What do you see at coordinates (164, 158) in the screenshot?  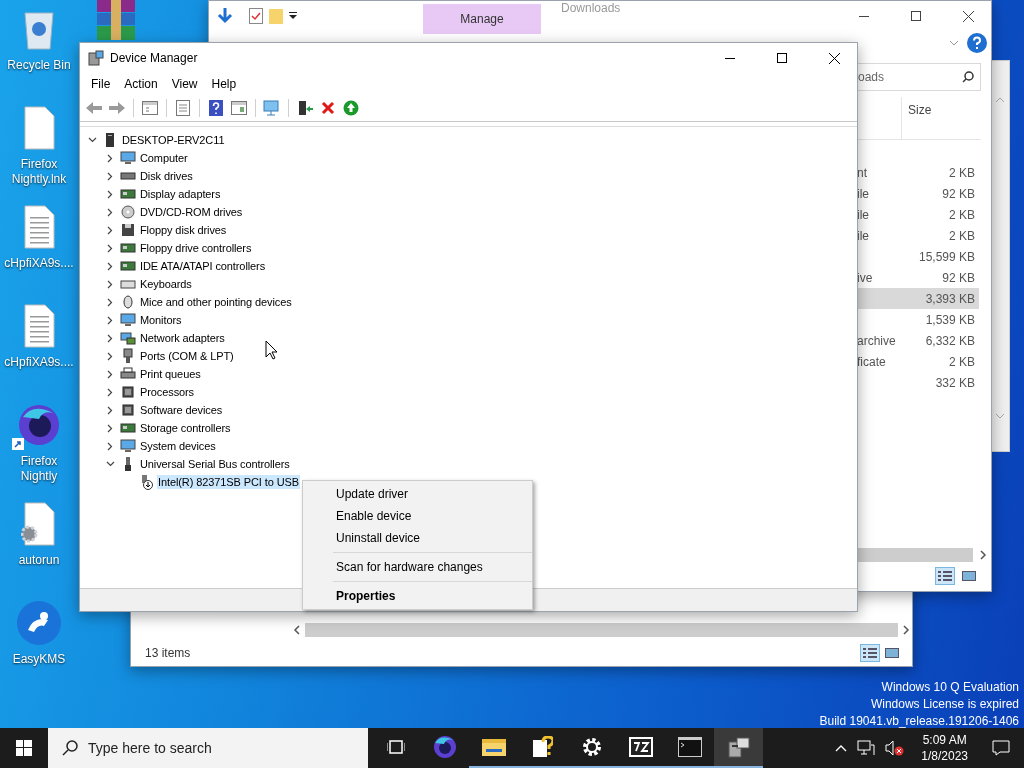 I see `device-category: Computer` at bounding box center [164, 158].